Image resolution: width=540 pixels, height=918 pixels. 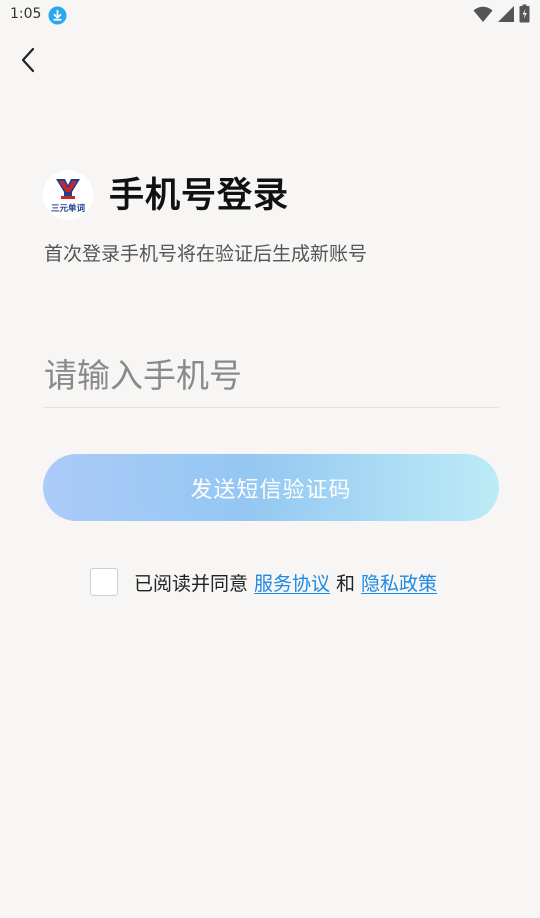 What do you see at coordinates (68, 208) in the screenshot?
I see `logo-text: 三元单词` at bounding box center [68, 208].